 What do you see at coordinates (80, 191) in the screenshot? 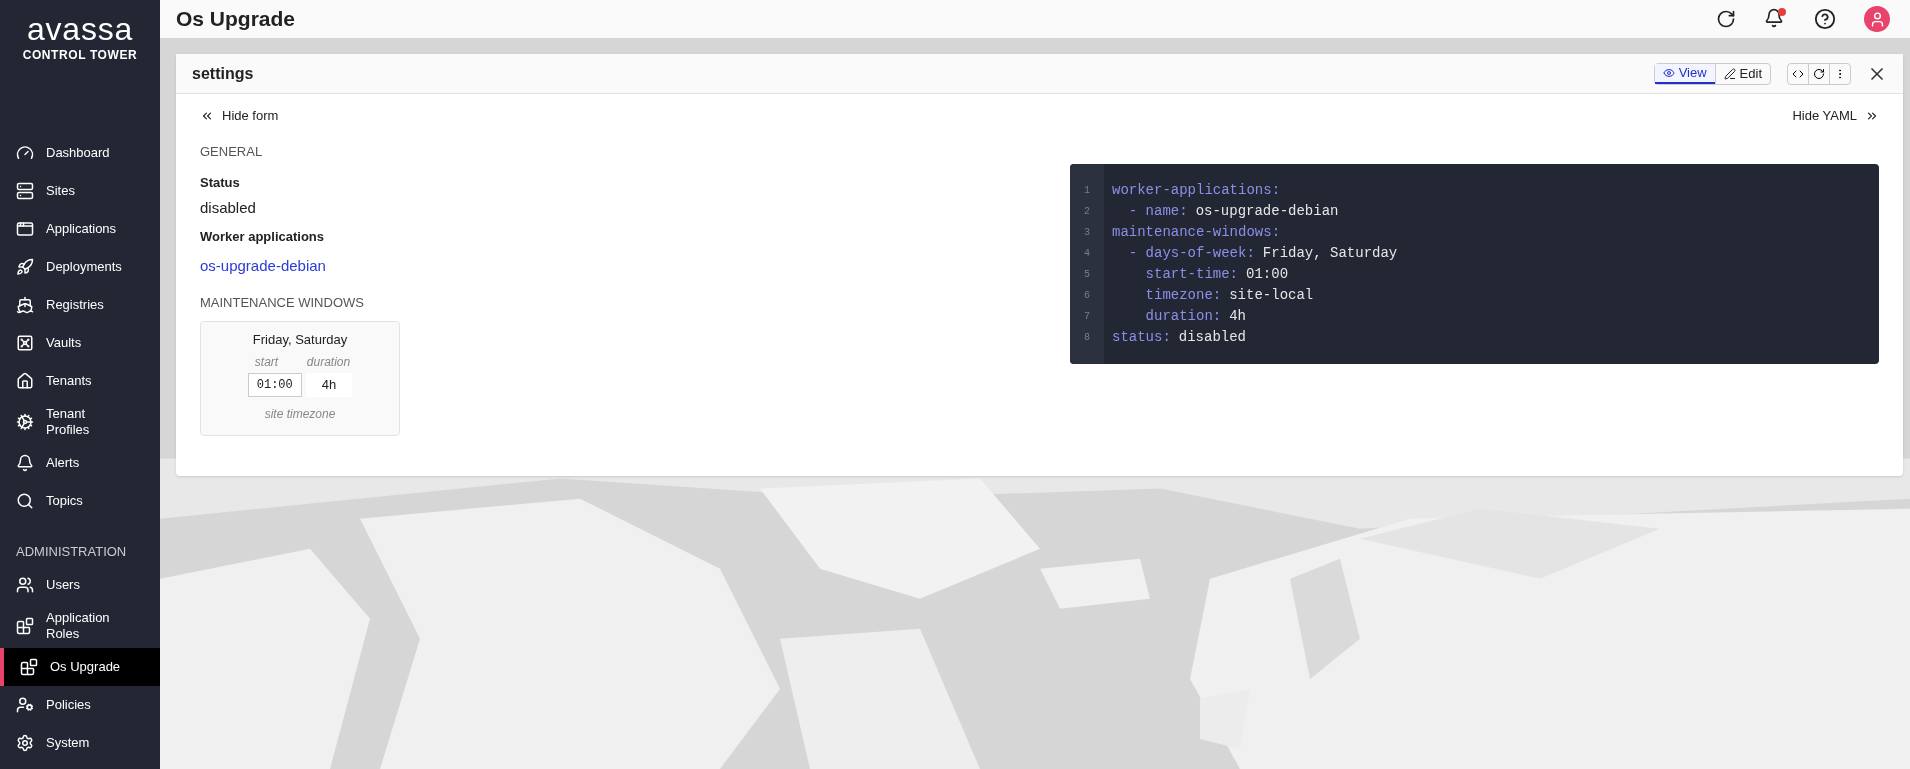
I see `sidebar-item: Sites` at bounding box center [80, 191].